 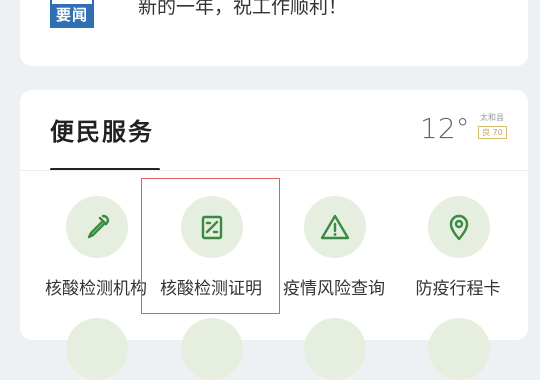 I want to click on selection-highlight-box, so click(x=210, y=246).